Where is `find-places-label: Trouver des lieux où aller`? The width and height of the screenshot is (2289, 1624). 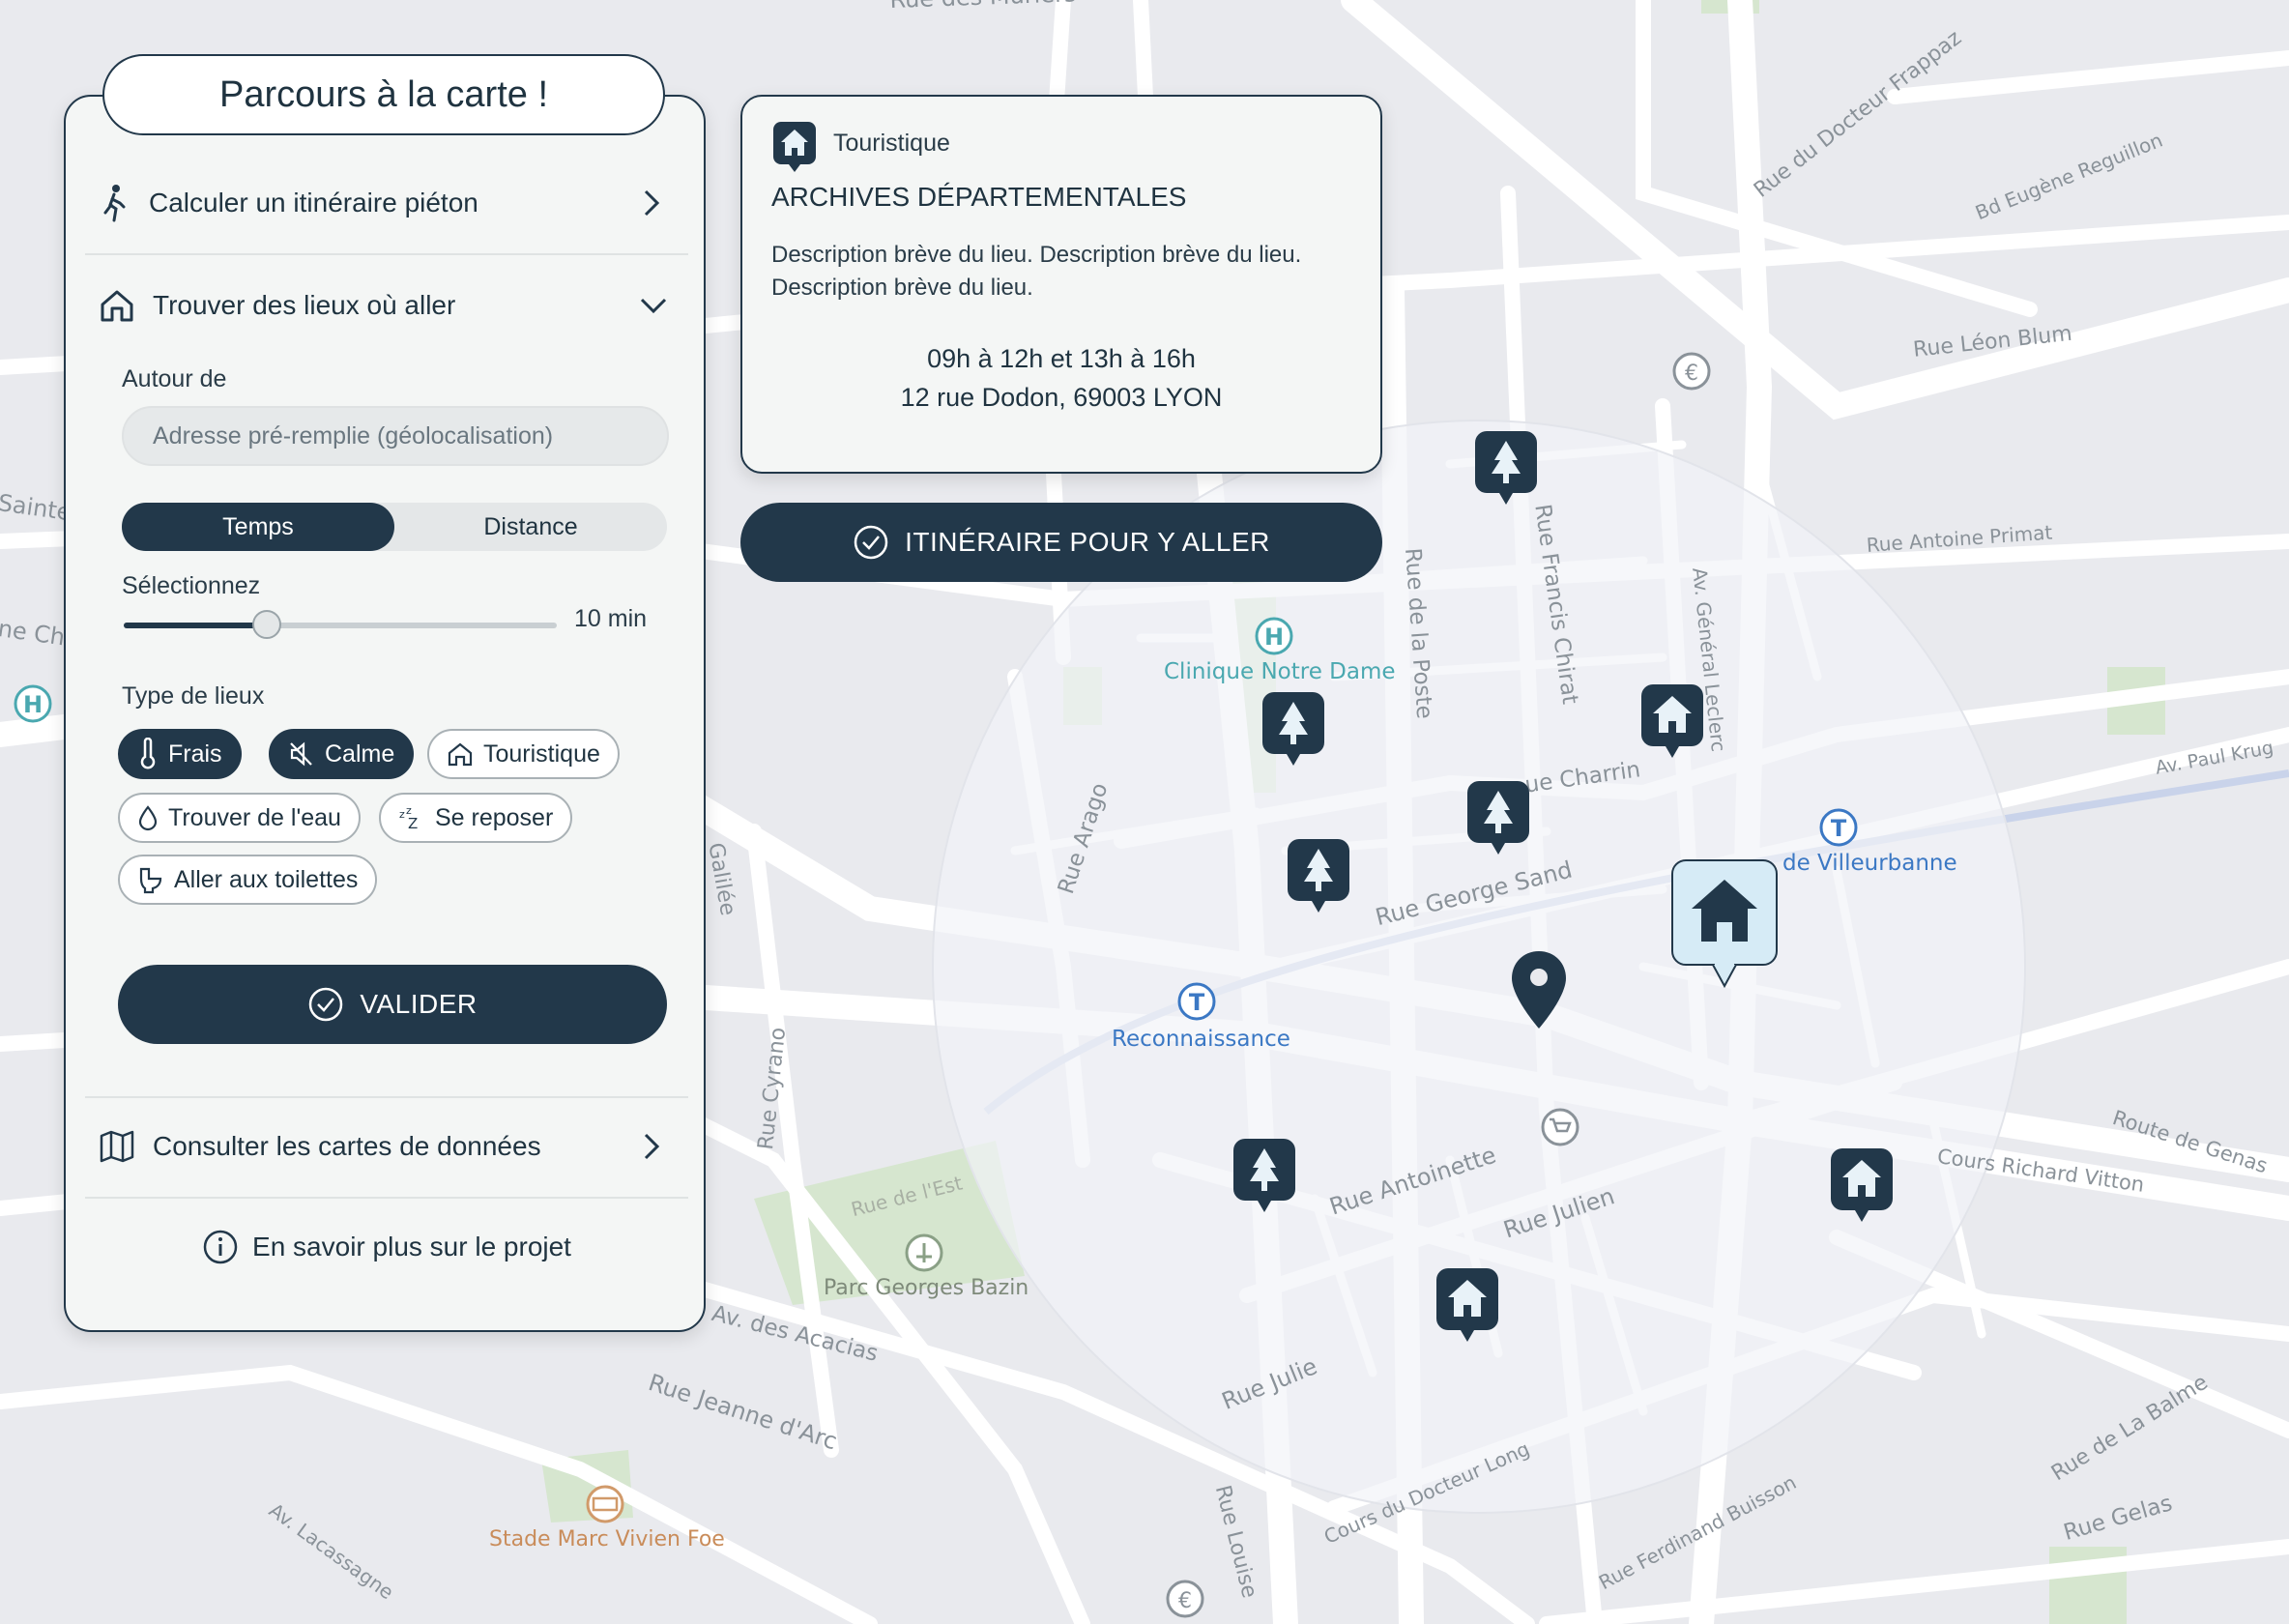
find-places-label: Trouver des lieux où aller is located at coordinates (304, 305).